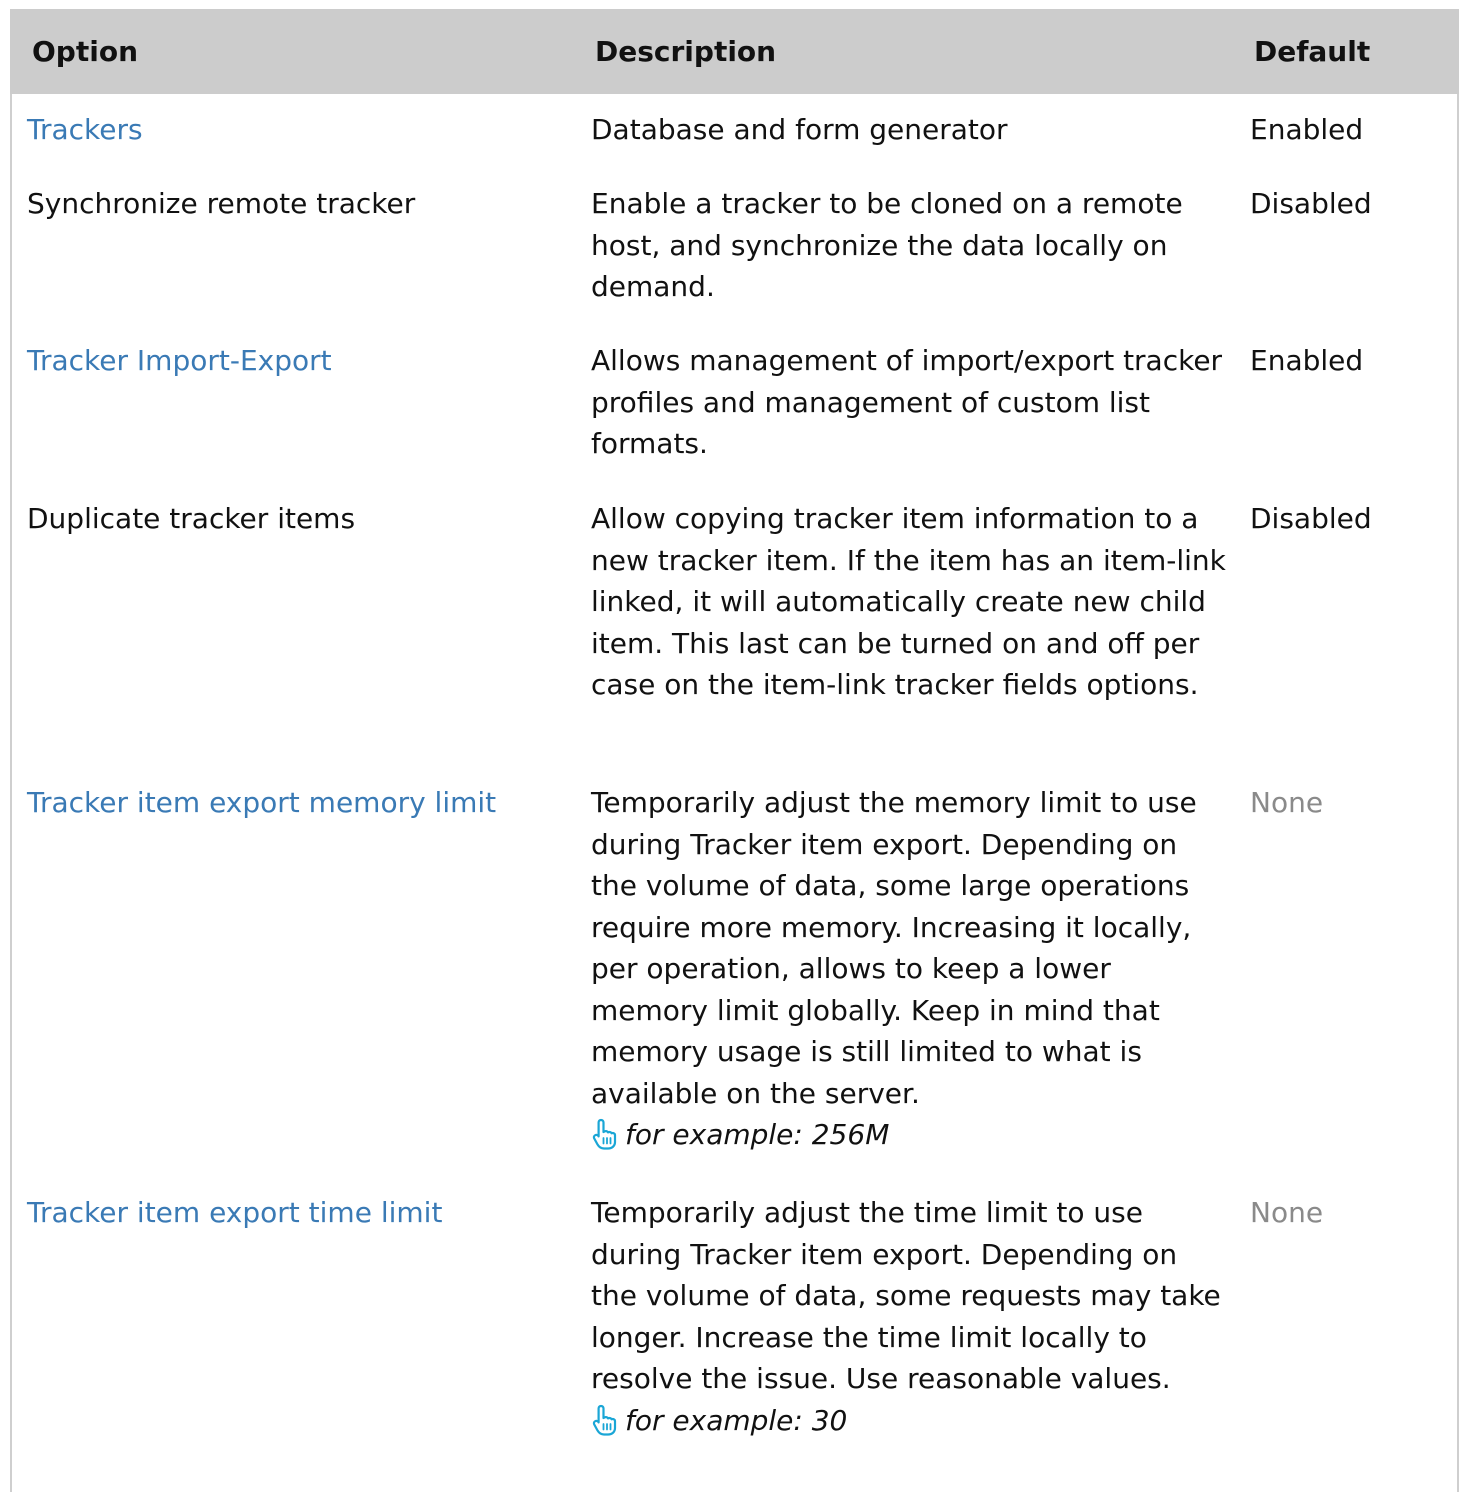 The height and width of the screenshot is (1492, 1469). I want to click on header-description: Description, so click(686, 51).